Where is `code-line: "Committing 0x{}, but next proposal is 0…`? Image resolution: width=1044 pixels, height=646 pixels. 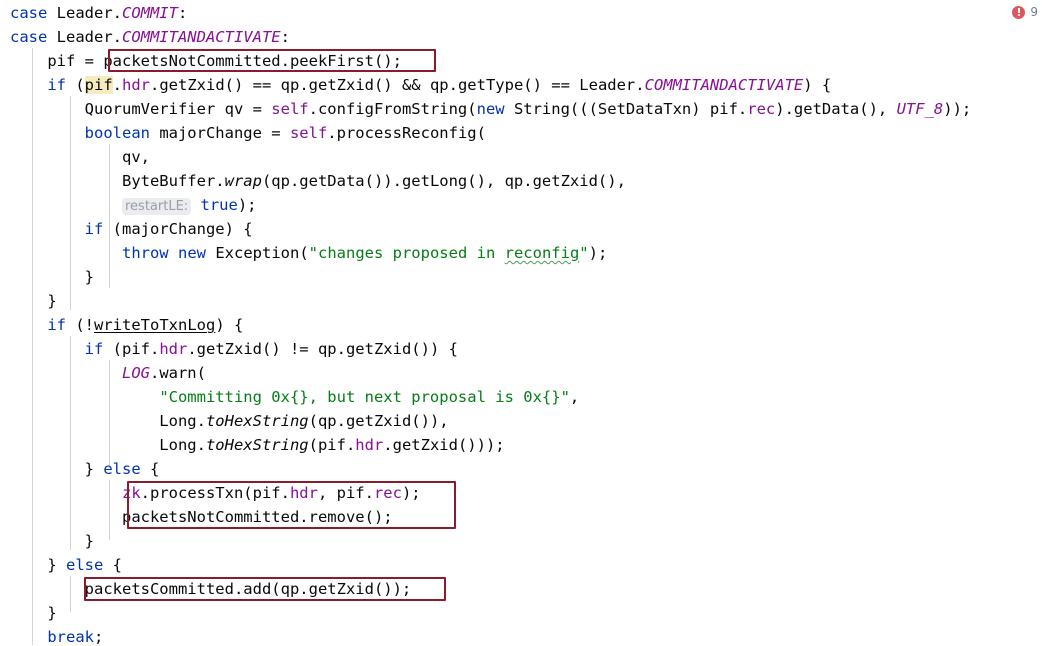 code-line: "Committing 0x{}, but next proposal is 0… is located at coordinates (522, 397).